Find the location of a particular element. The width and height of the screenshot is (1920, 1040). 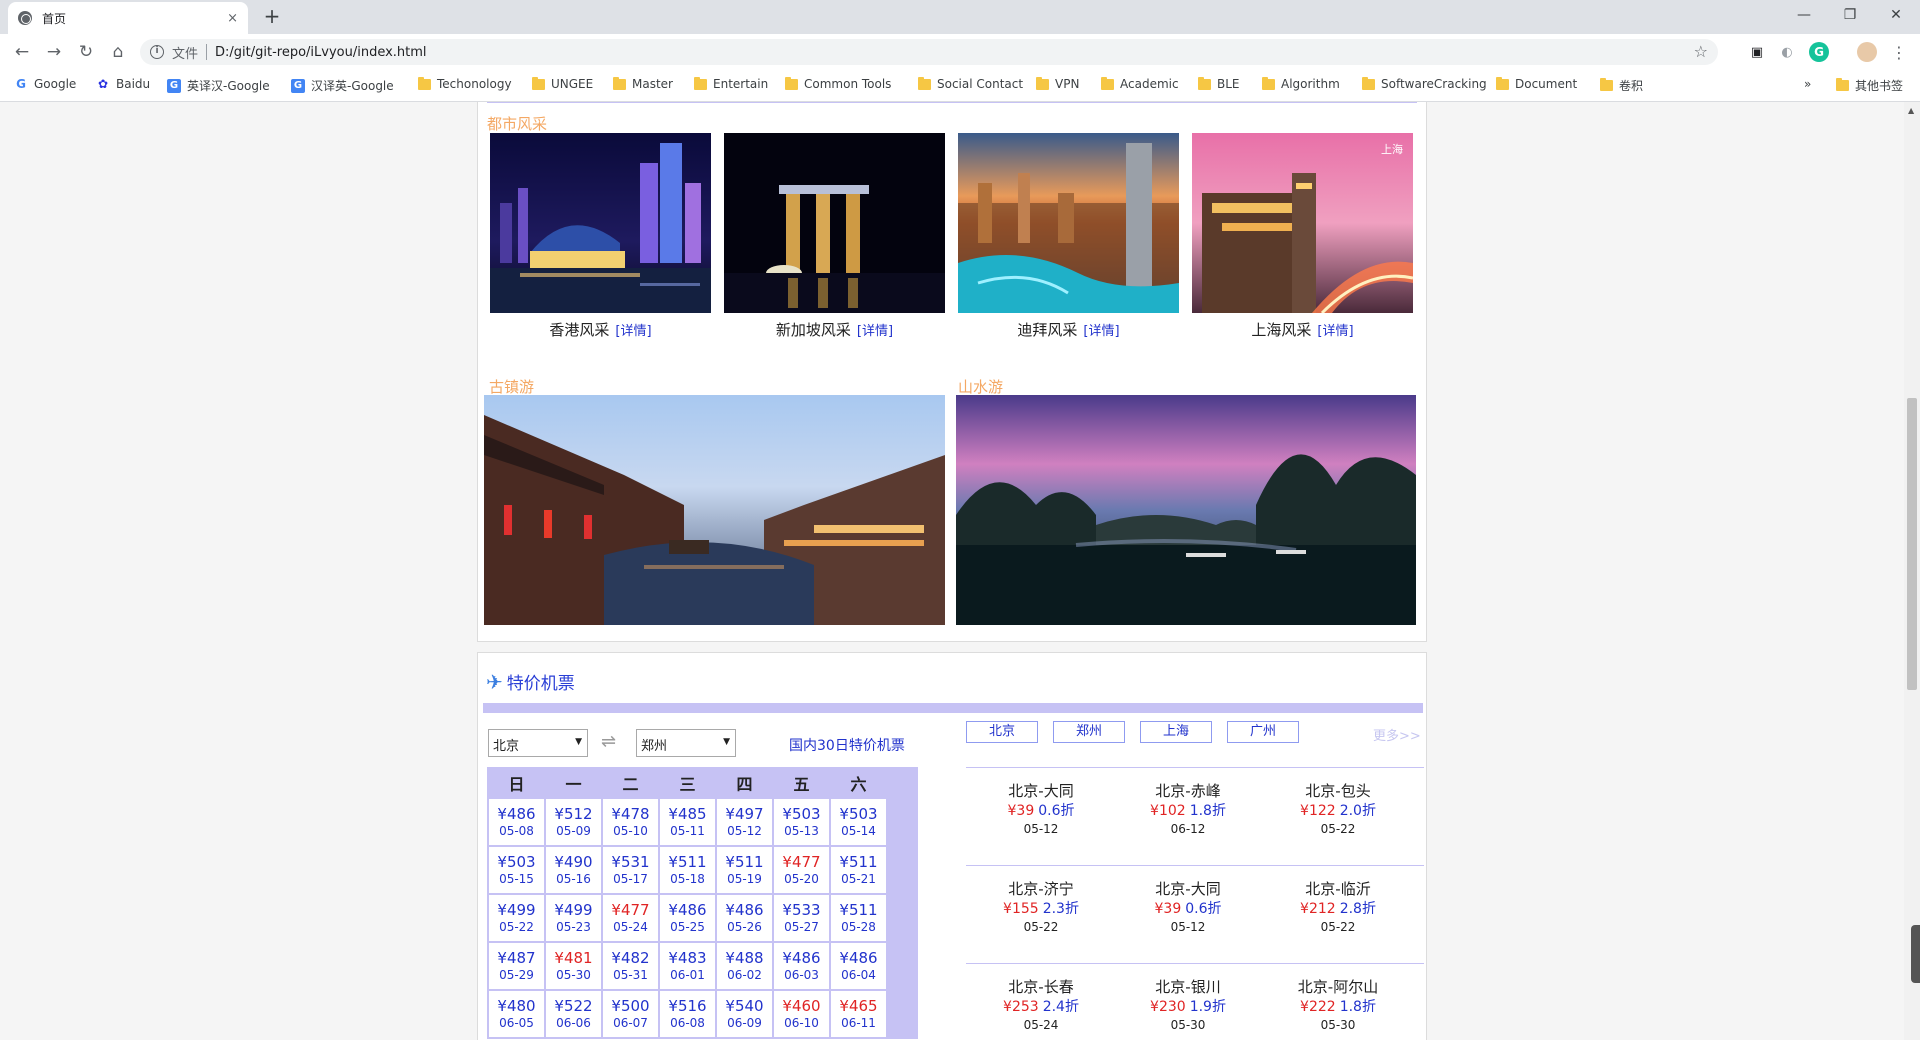

profile-avatar-icon is located at coordinates (1867, 52).